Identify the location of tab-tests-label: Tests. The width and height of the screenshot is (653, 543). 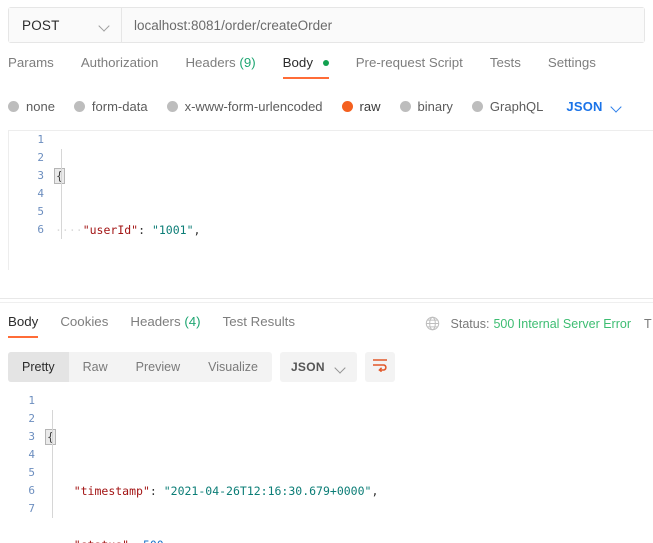
(505, 62).